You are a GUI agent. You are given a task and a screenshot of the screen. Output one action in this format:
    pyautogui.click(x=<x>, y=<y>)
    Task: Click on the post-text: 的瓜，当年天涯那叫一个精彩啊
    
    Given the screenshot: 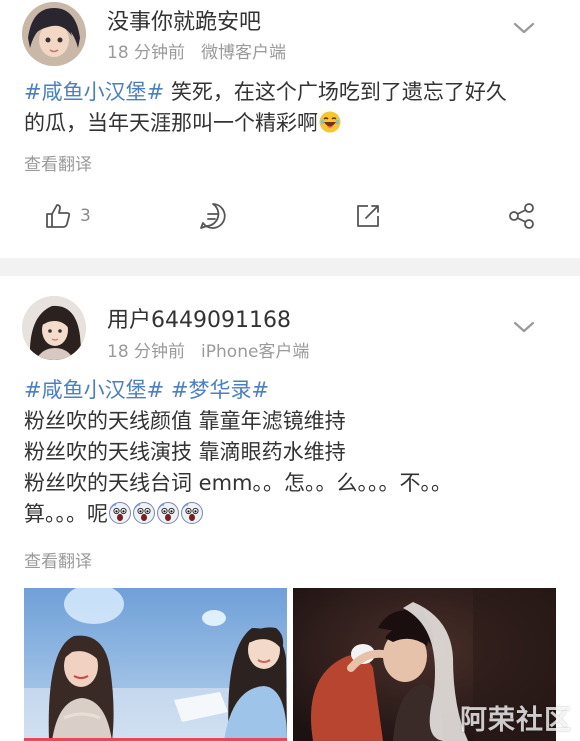 What is the action you would take?
    pyautogui.click(x=171, y=123)
    